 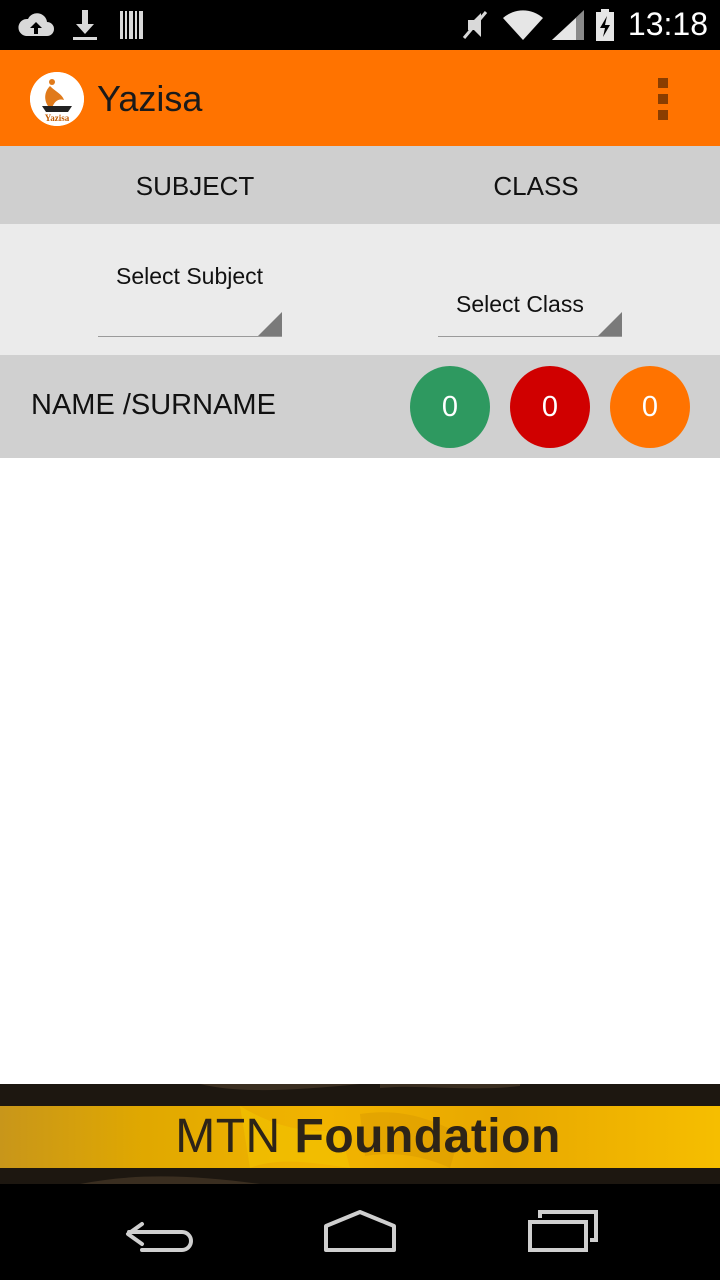 I want to click on mute-icon, so click(x=475, y=25).